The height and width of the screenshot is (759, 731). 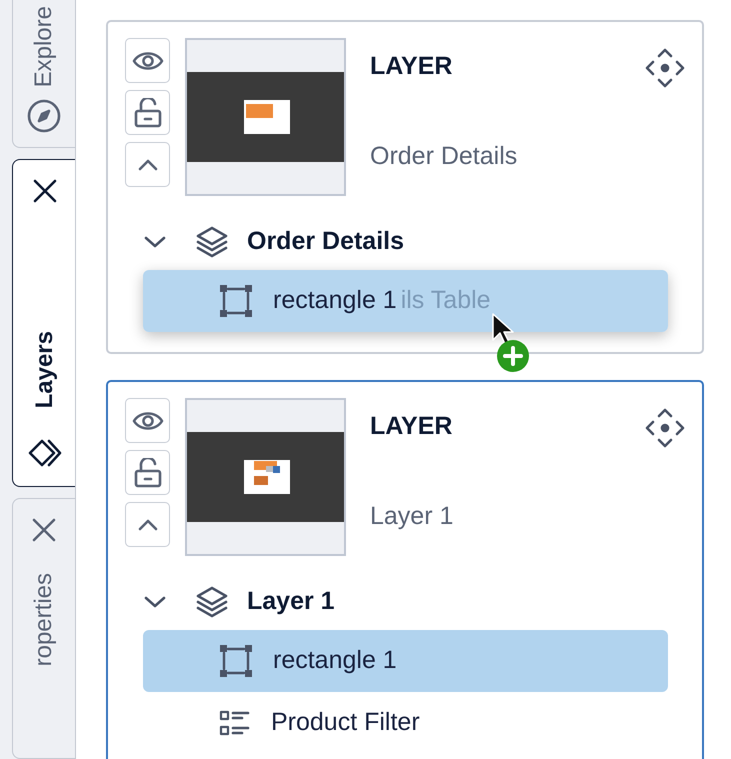 I want to click on layer-group-label: Order Details, so click(x=325, y=242).